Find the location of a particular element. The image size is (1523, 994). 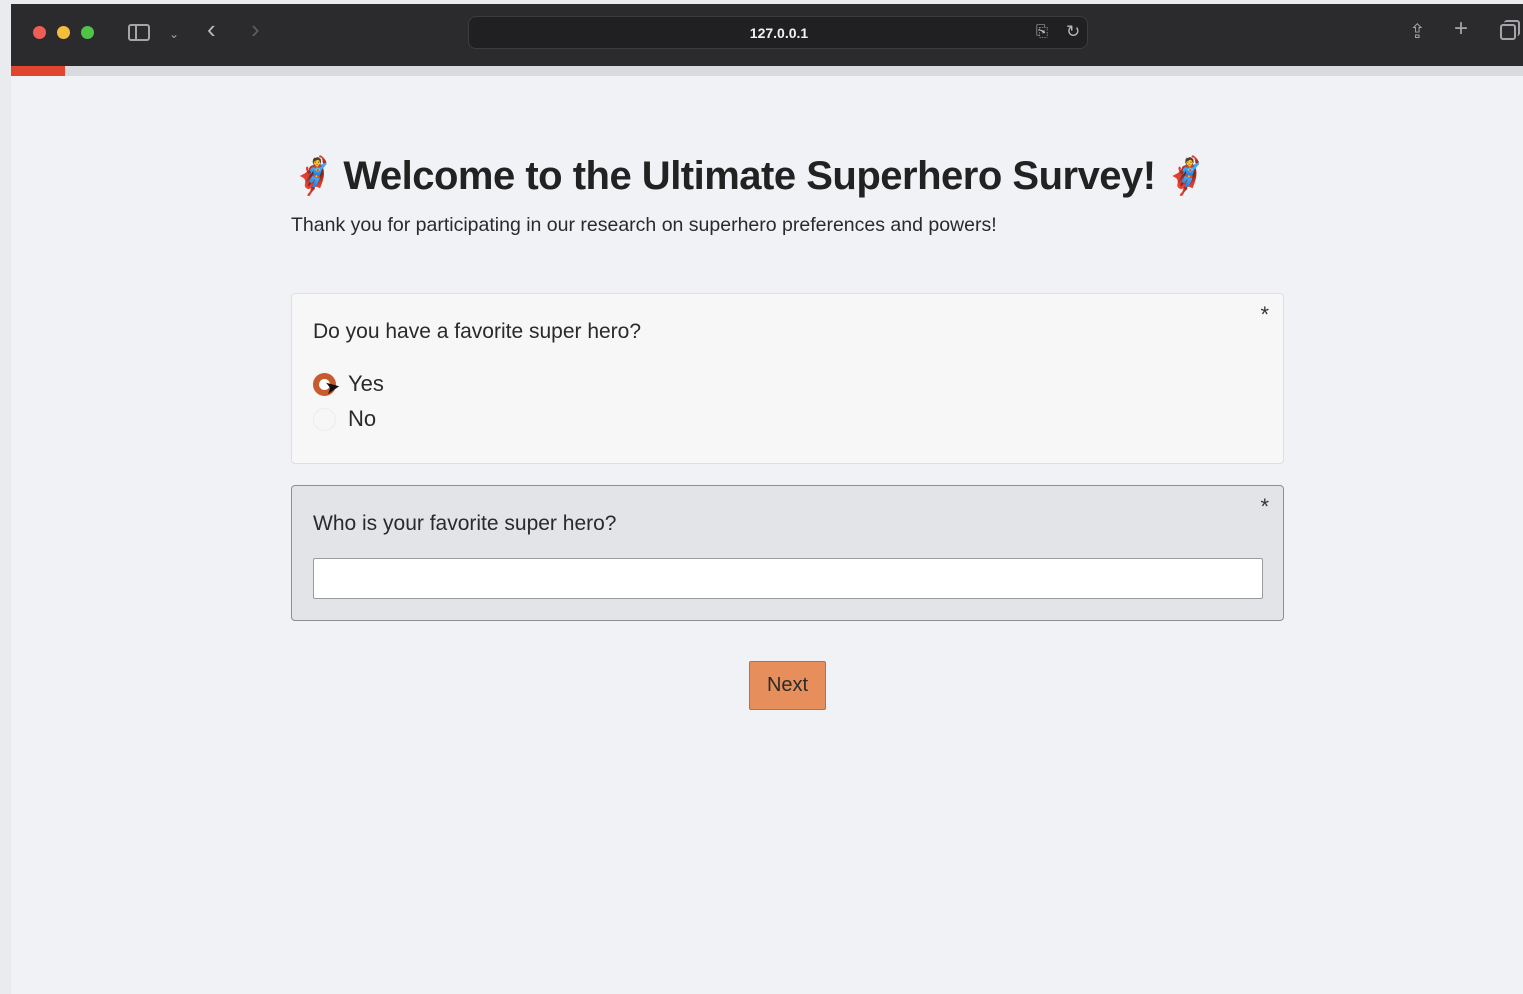

address-bar: 127.0.0.1 ⎘ ↻ is located at coordinates (778, 32).